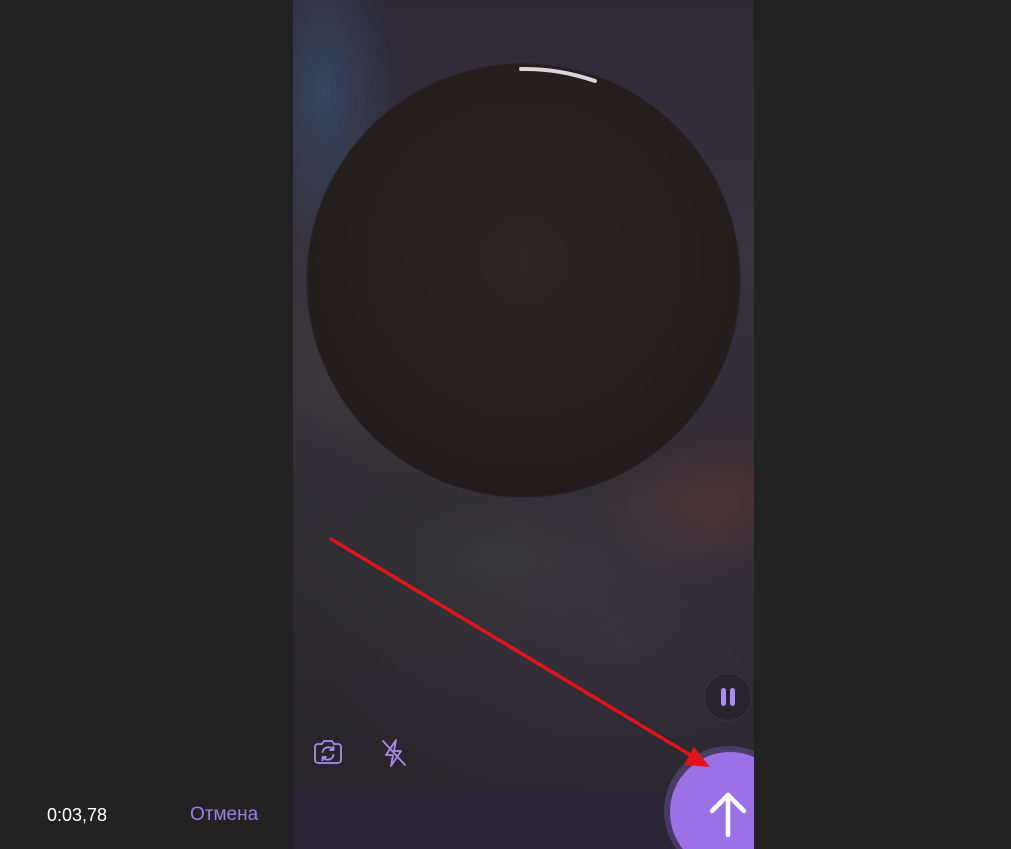 Image resolution: width=1011 pixels, height=849 pixels. I want to click on camera-switch-icon, so click(328, 752).